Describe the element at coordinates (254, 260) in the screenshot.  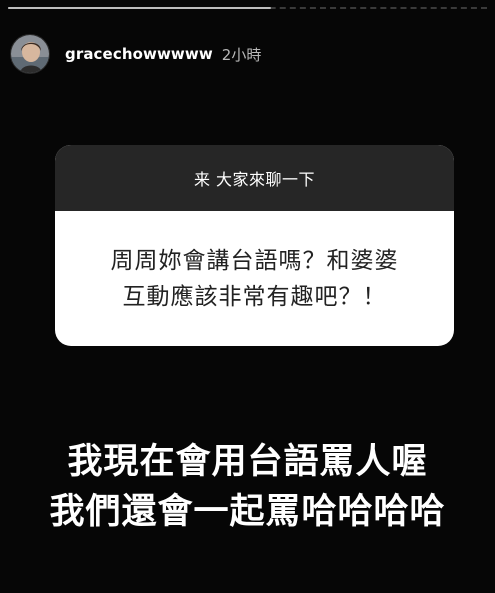
I see `question-line: 周周妳會講台語嗎？和婆婆` at that location.